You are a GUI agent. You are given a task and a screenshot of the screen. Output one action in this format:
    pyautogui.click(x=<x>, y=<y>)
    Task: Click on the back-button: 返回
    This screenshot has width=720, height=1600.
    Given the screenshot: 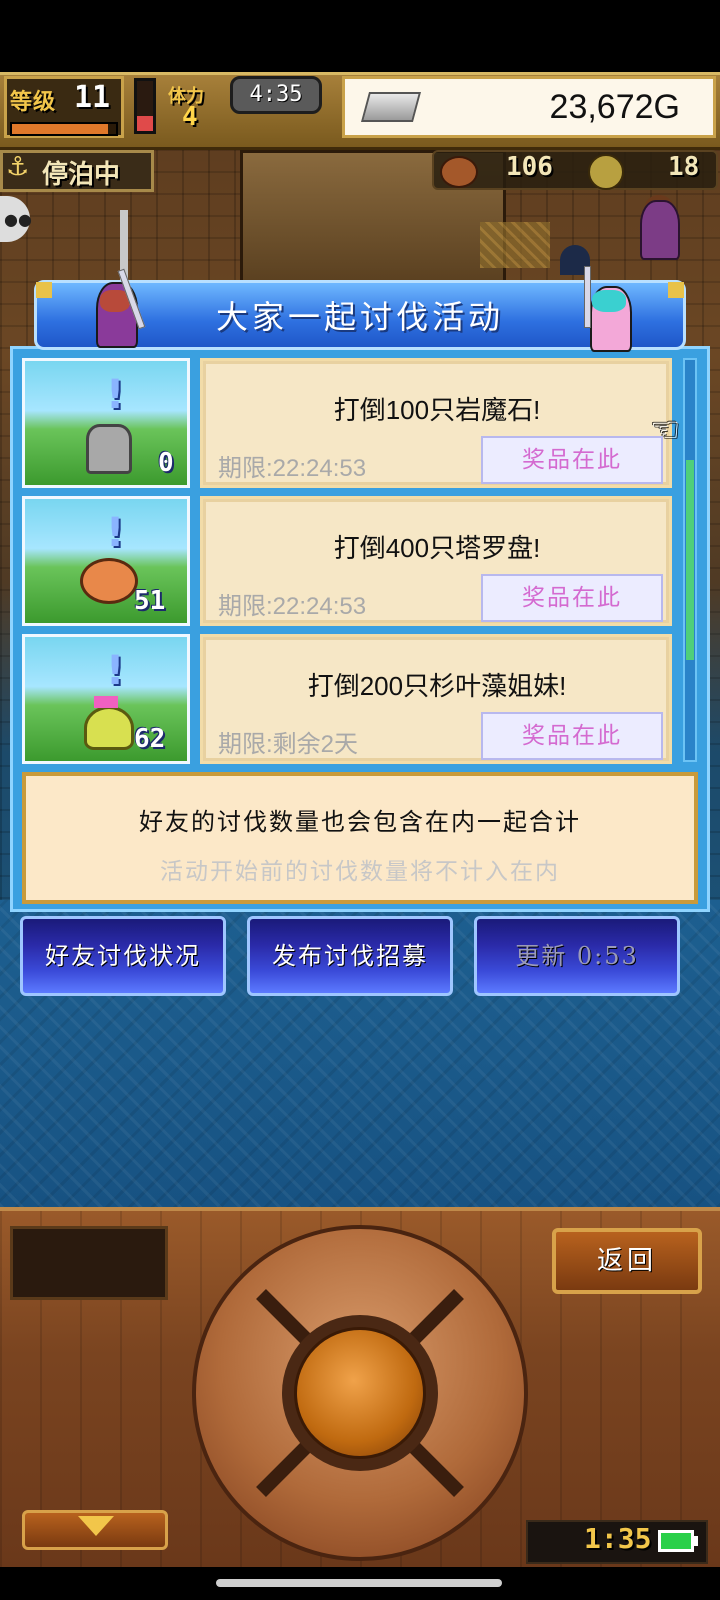 What is the action you would take?
    pyautogui.click(x=627, y=1261)
    